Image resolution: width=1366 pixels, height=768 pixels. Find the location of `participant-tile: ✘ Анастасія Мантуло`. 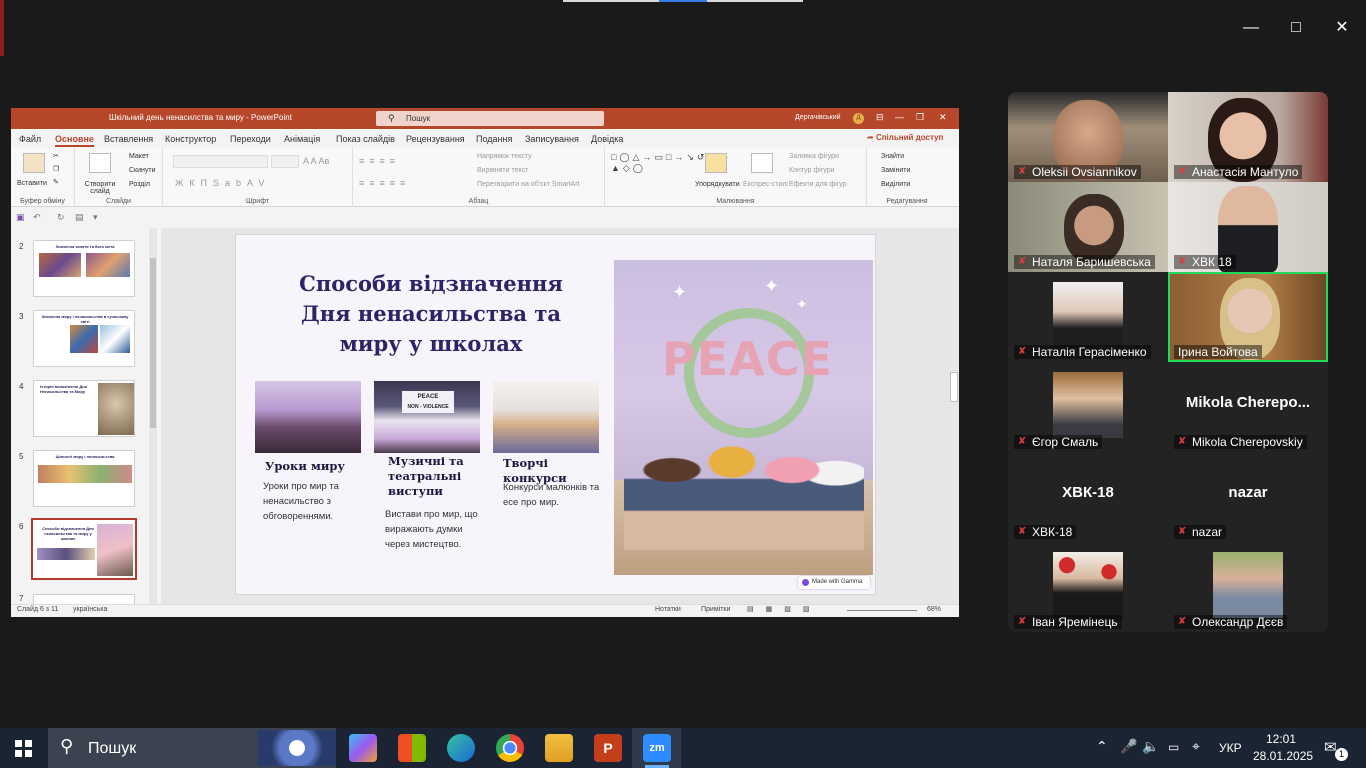

participant-tile: ✘ Анастасія Мантуло is located at coordinates (1248, 137).